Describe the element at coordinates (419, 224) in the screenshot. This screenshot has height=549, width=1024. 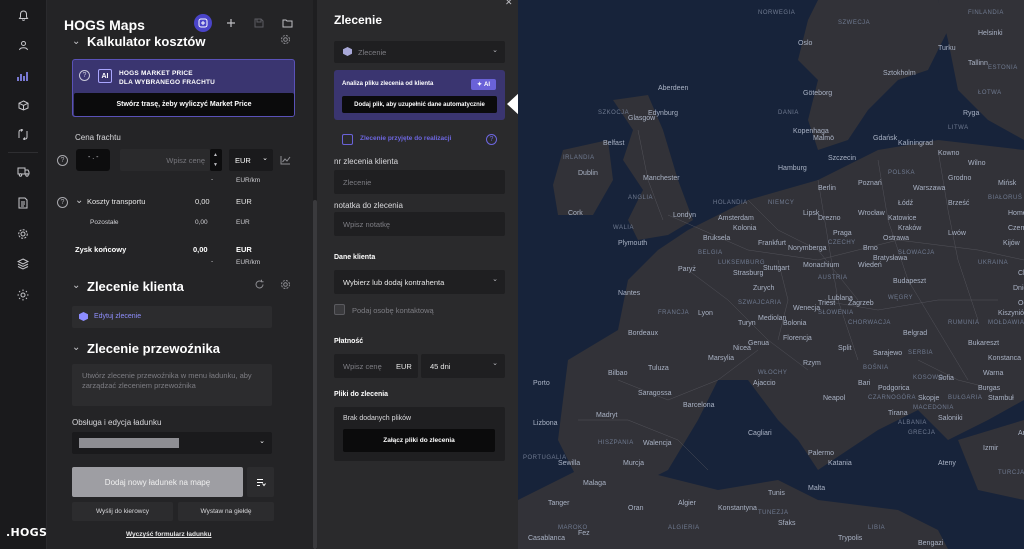
I see `order-note-input: Wpisz notatkę` at that location.